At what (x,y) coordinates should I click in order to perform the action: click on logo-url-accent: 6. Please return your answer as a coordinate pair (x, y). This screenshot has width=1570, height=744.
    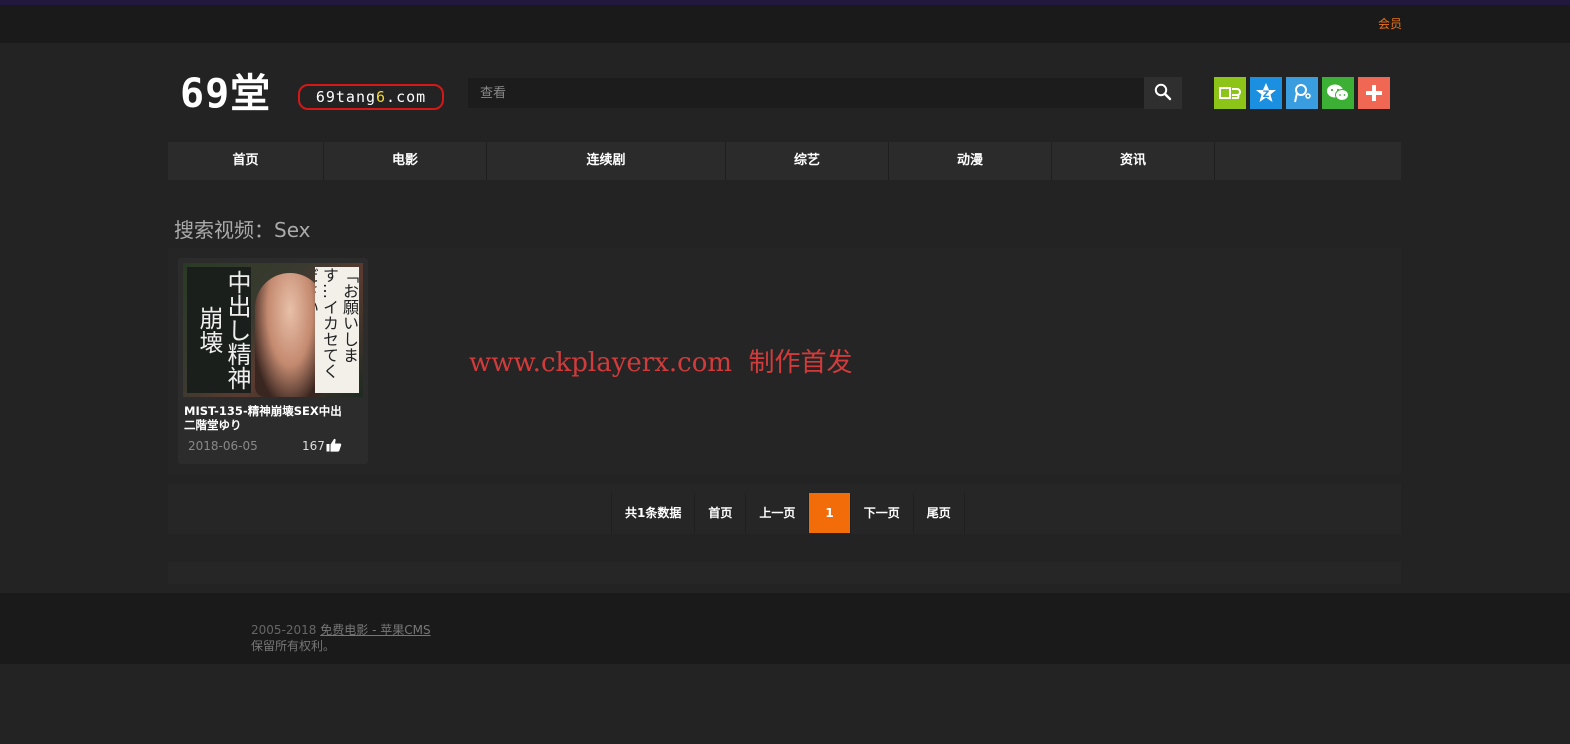
    Looking at the image, I should click on (381, 97).